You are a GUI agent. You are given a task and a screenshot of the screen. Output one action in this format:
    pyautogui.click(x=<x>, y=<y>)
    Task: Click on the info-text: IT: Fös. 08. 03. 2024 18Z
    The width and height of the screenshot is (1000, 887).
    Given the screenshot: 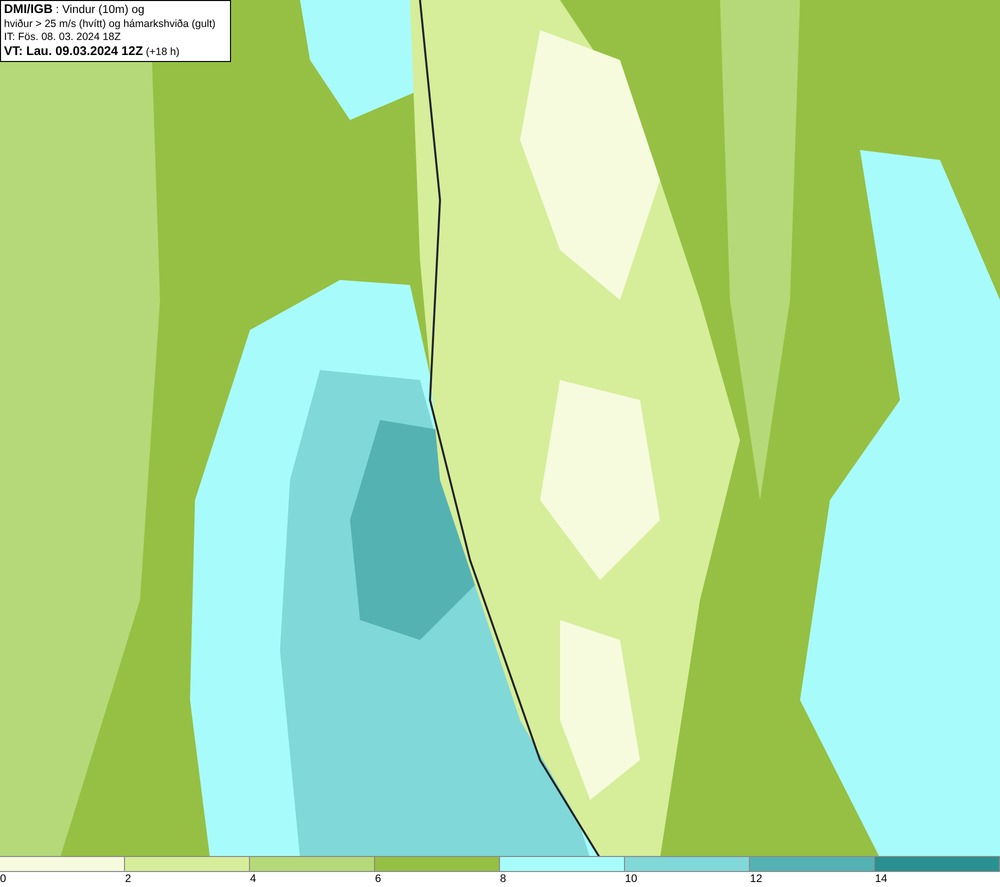 What is the action you would take?
    pyautogui.click(x=63, y=37)
    